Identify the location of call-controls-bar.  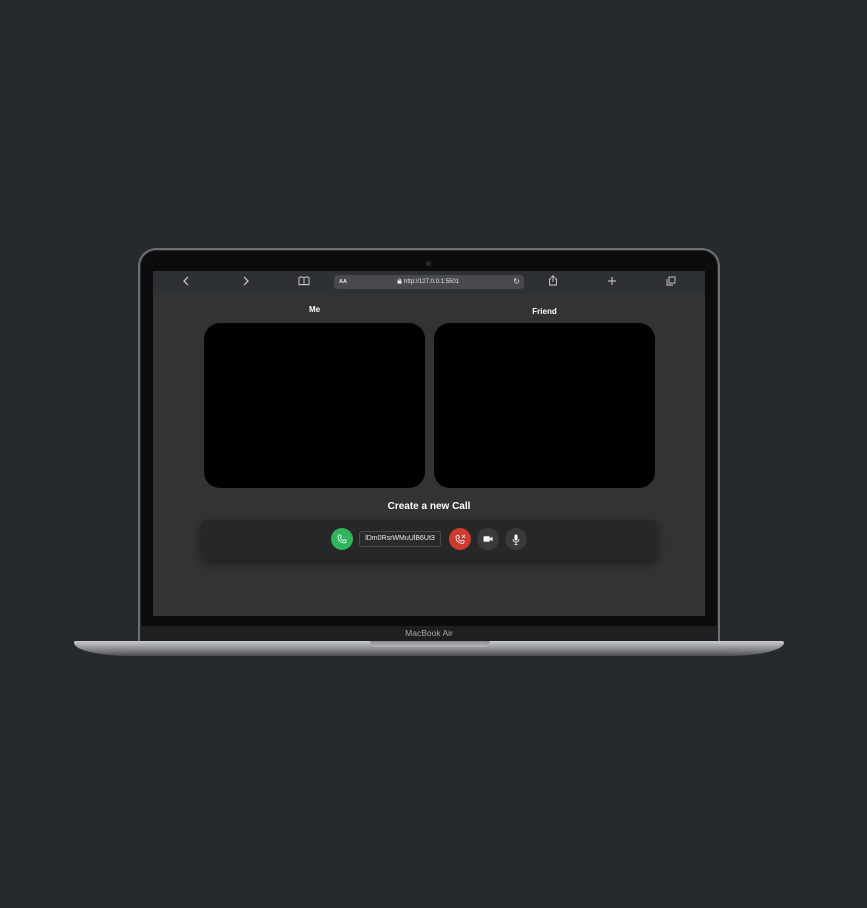
(429, 539).